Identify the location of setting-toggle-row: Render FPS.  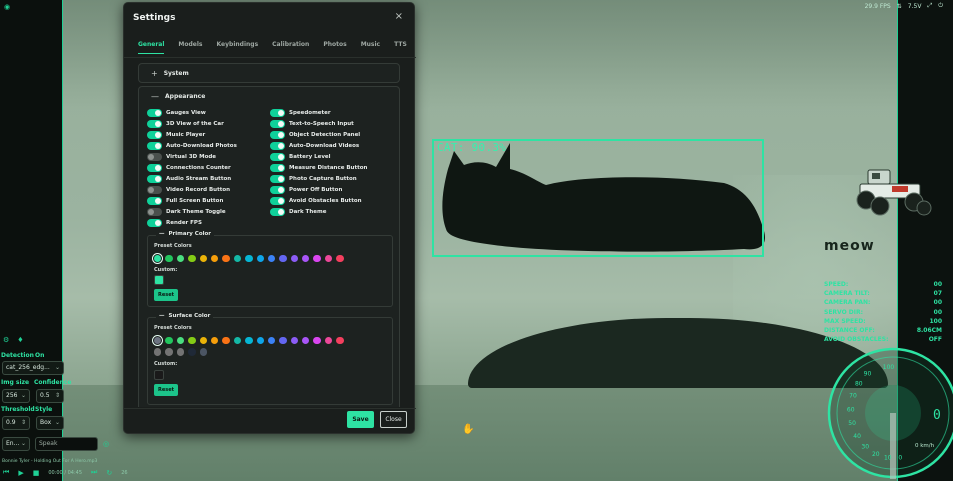
(174, 223).